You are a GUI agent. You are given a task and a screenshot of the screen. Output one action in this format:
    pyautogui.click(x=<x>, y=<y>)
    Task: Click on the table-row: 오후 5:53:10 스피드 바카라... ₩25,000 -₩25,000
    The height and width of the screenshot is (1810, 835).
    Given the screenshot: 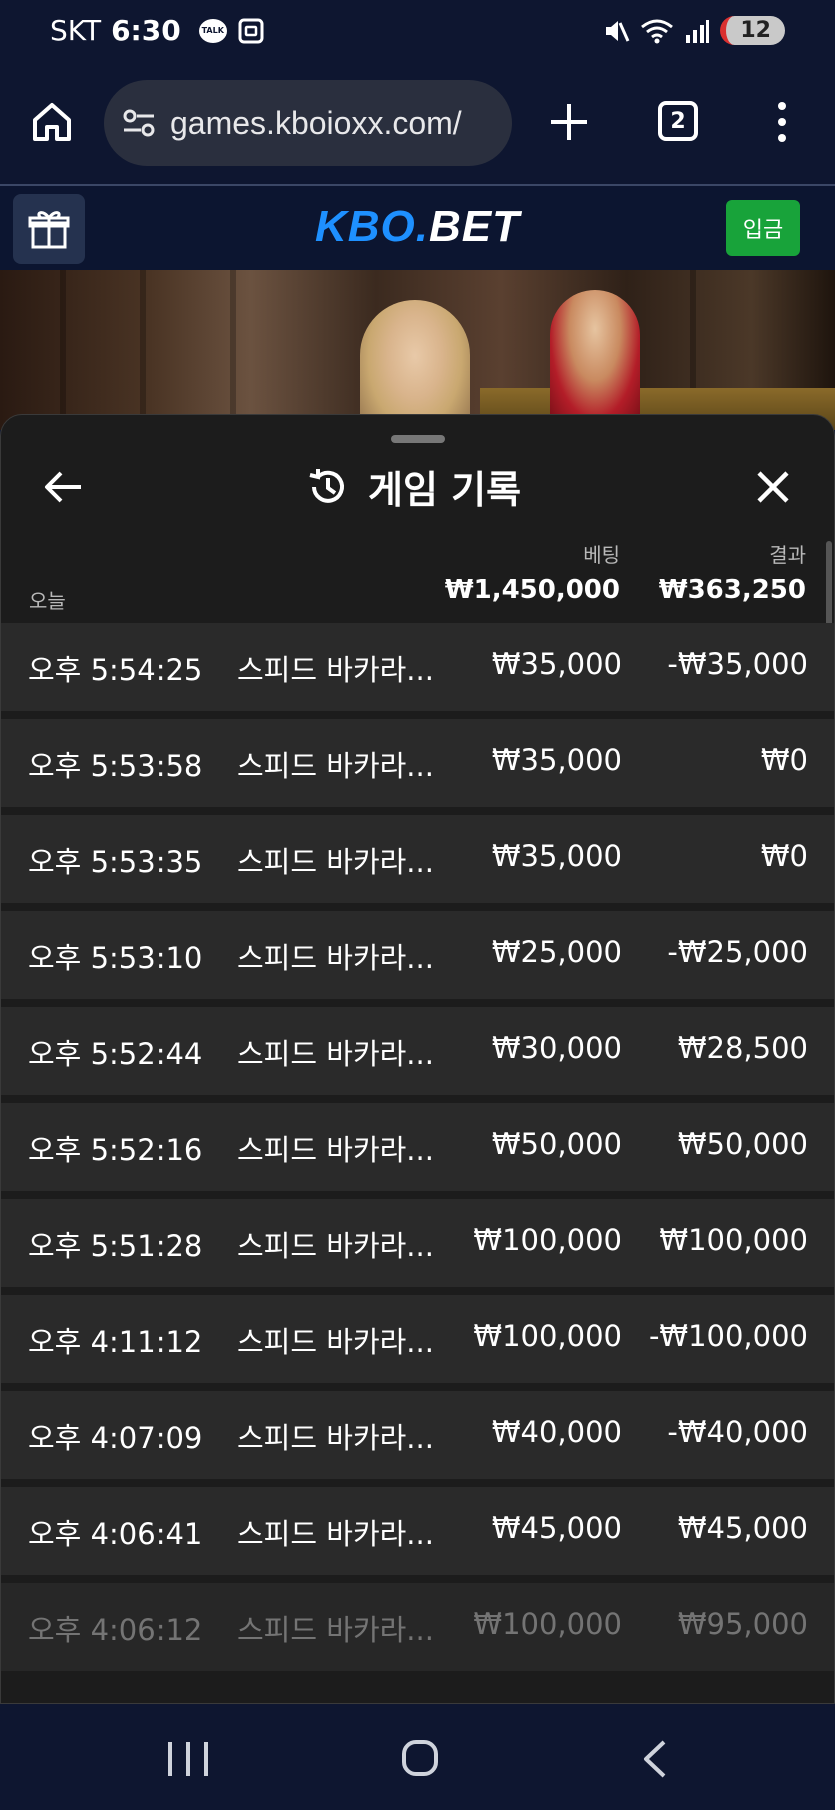 What is the action you would take?
    pyautogui.click(x=417, y=955)
    